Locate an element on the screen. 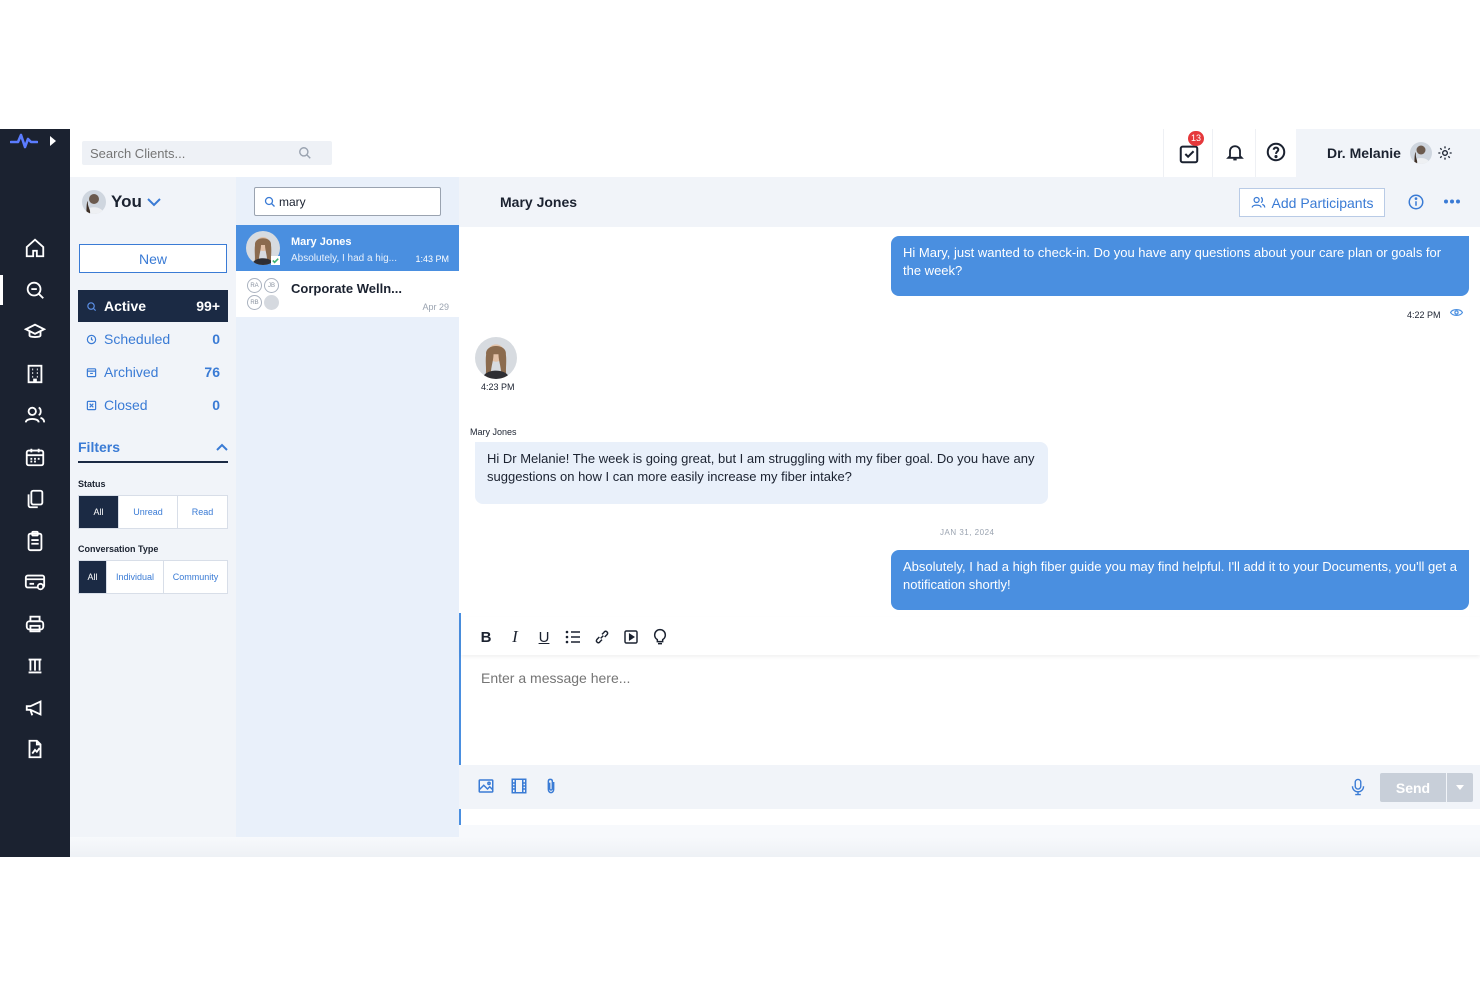 The height and width of the screenshot is (987, 1480). bell-icon is located at coordinates (1235, 152).